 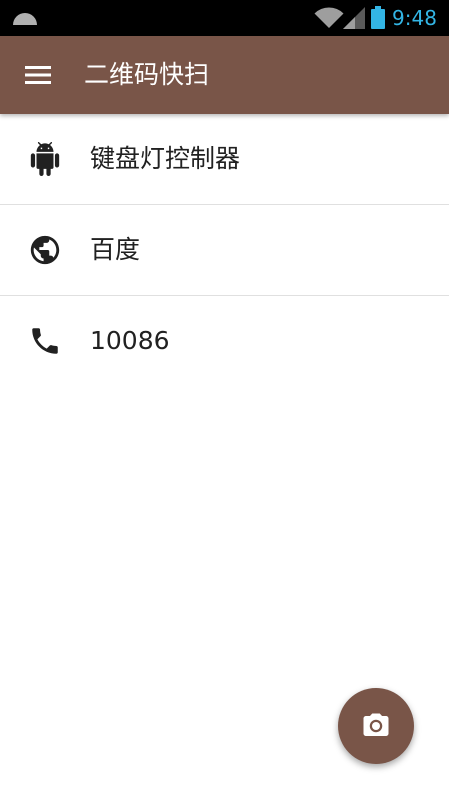 I want to click on menu-icon, so click(x=38, y=75).